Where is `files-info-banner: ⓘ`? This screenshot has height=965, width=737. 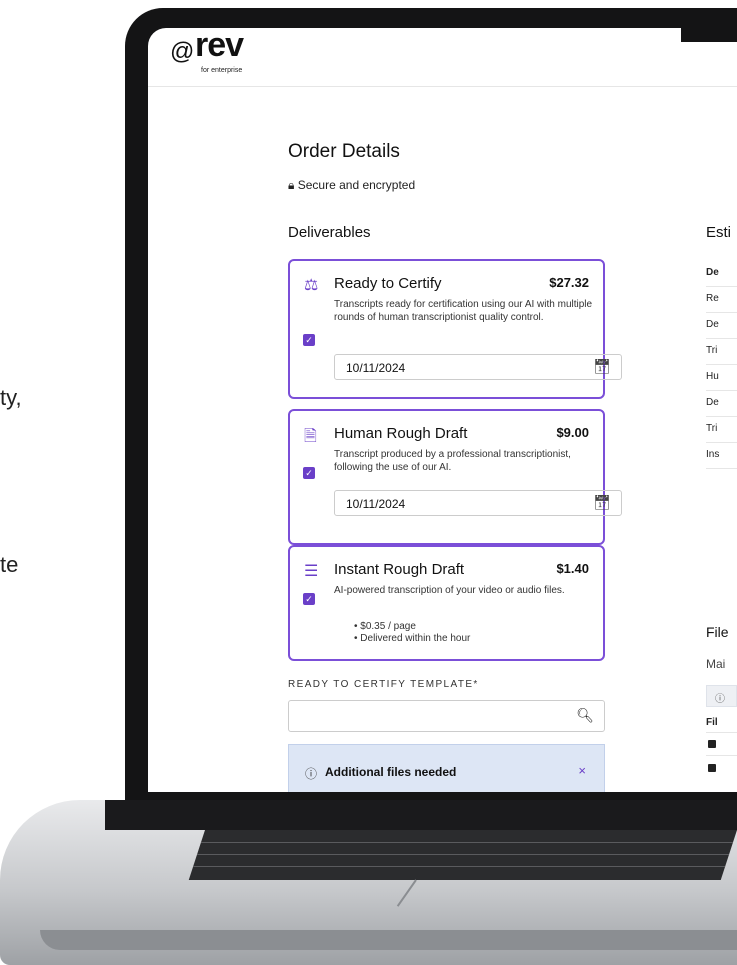
files-info-banner: ⓘ is located at coordinates (721, 696).